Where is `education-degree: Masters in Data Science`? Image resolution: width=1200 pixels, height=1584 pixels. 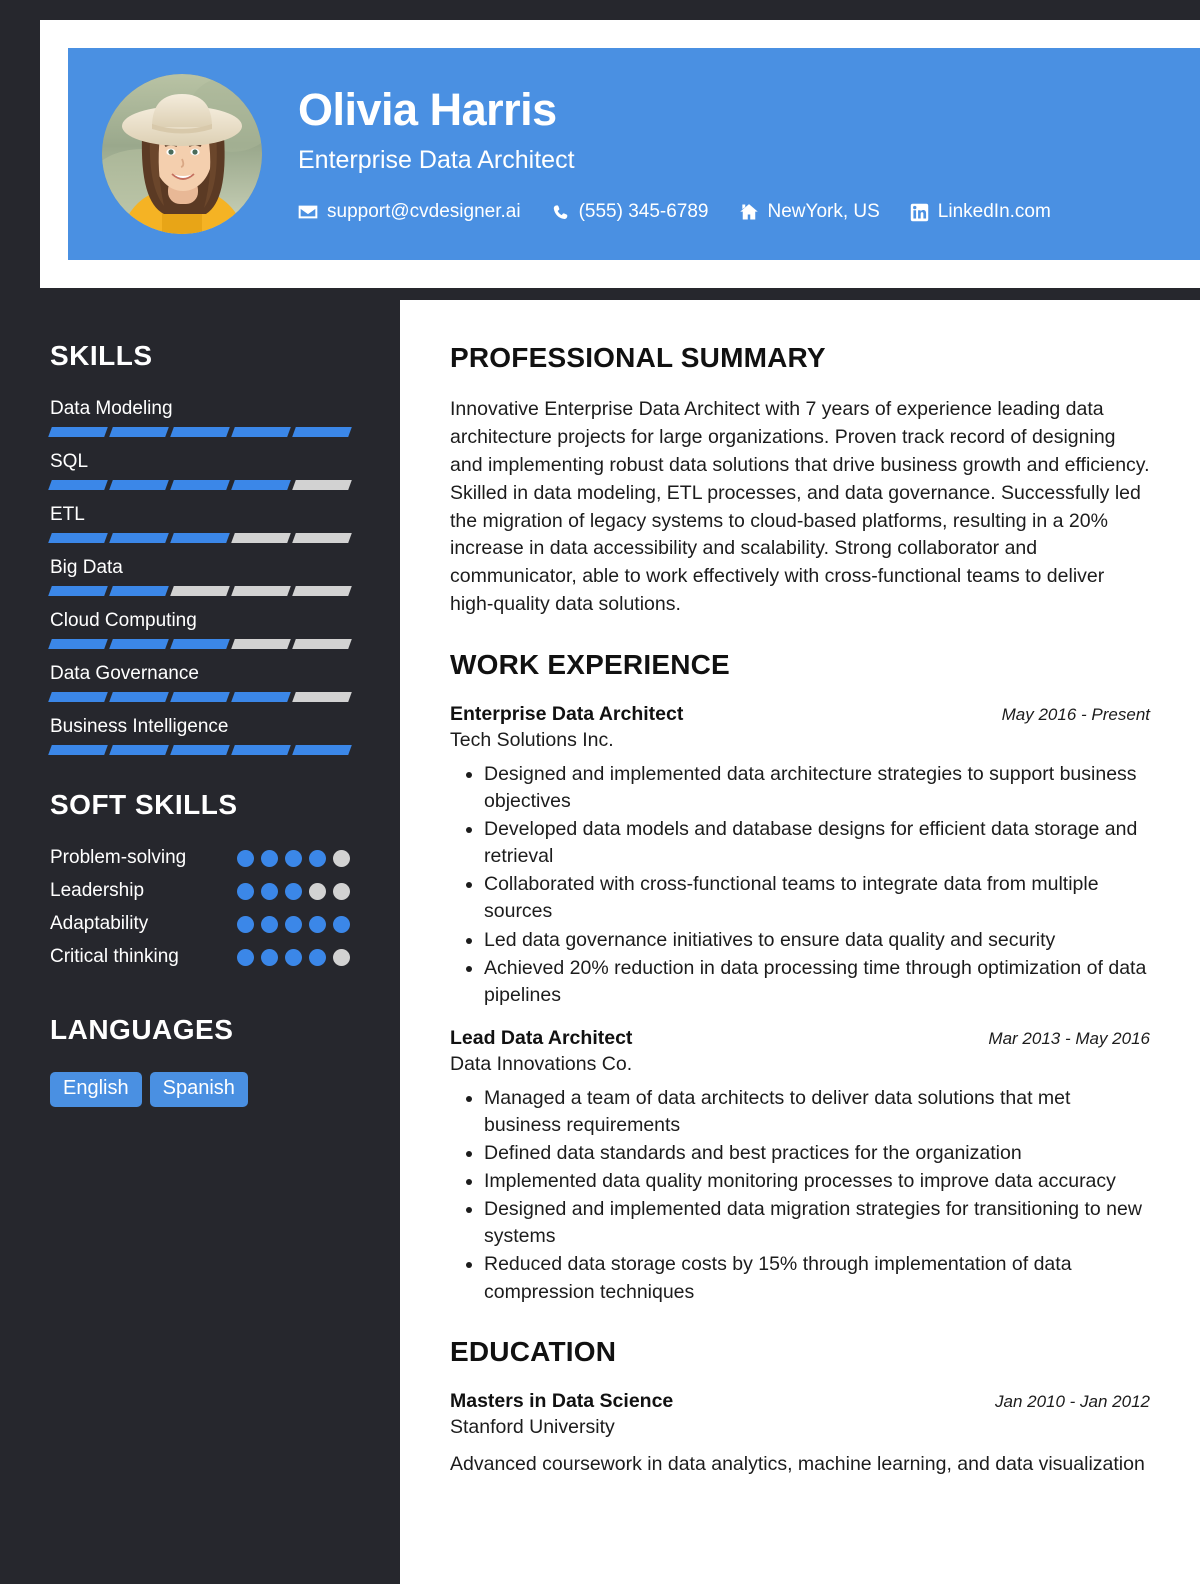
education-degree: Masters in Data Science is located at coordinates (562, 1400).